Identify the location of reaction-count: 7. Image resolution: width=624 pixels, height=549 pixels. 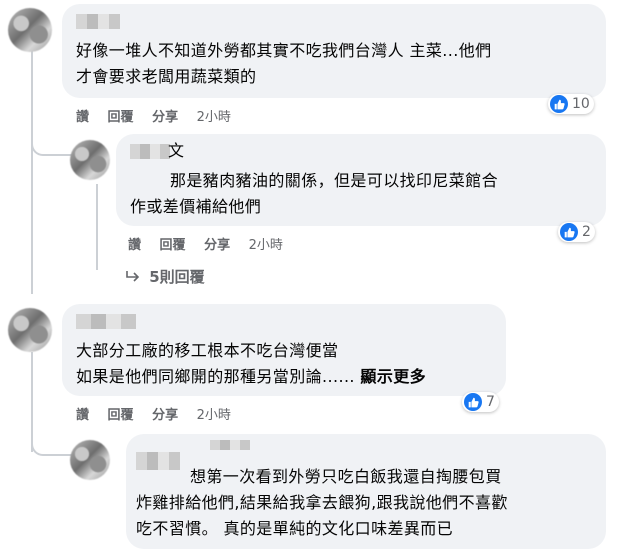
(480, 402).